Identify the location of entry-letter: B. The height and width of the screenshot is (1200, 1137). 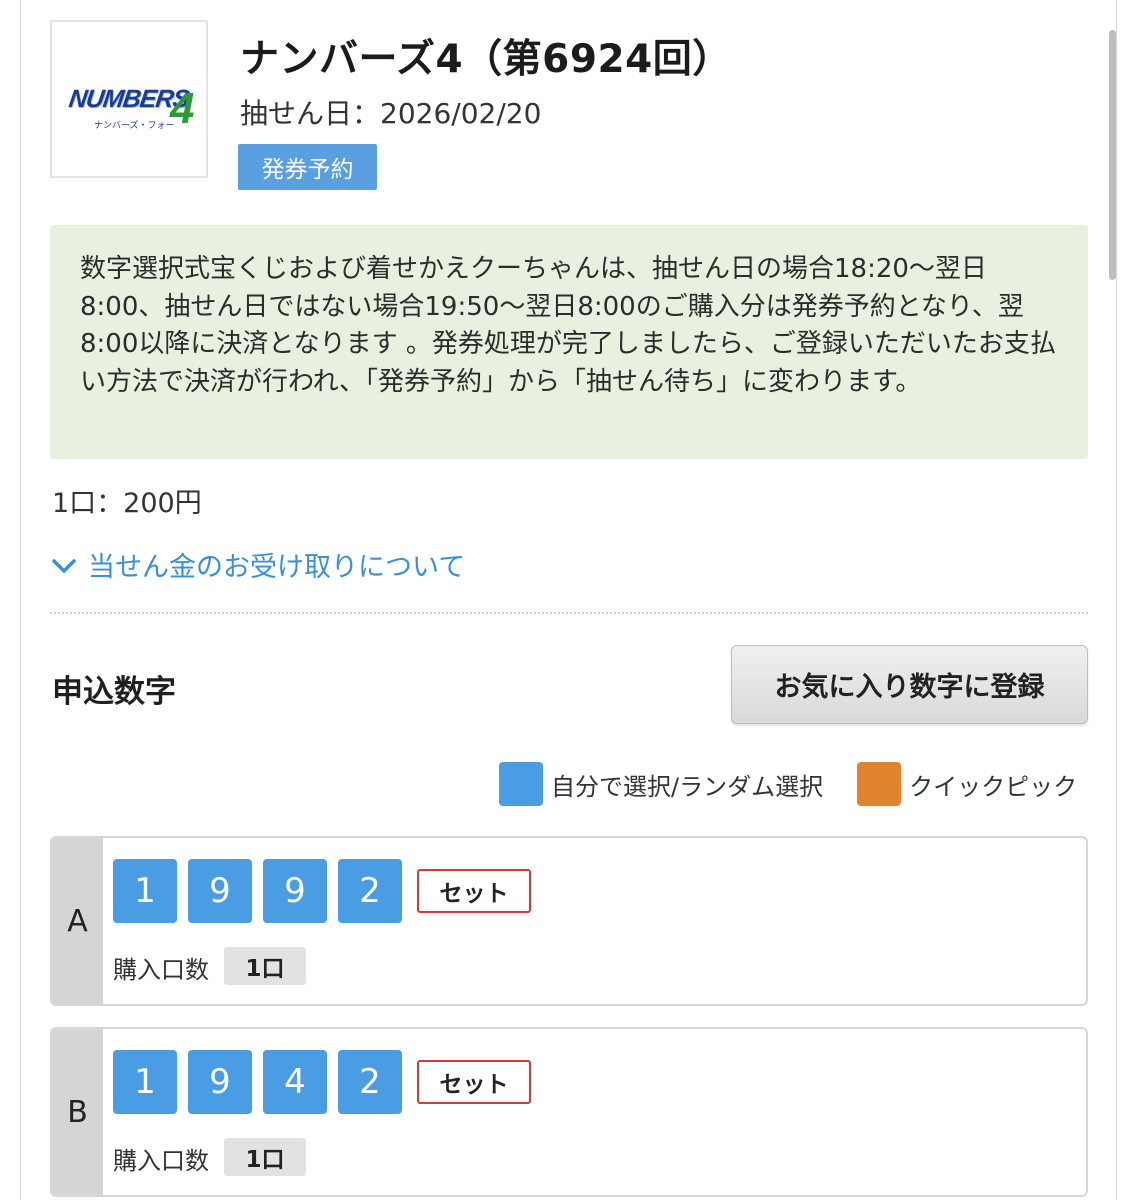
(77, 1112).